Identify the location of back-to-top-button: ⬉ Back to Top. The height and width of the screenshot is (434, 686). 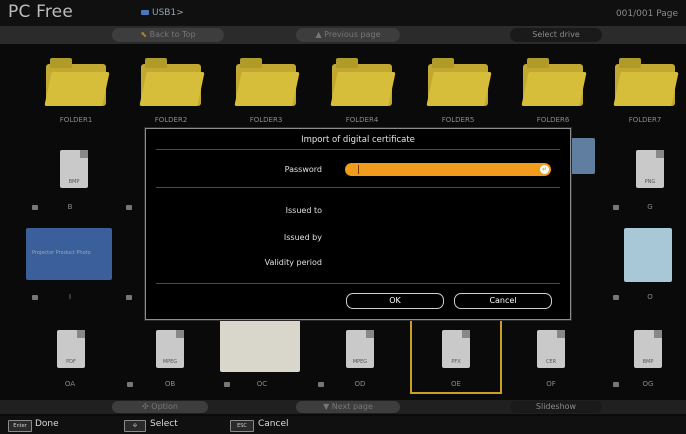
(168, 35).